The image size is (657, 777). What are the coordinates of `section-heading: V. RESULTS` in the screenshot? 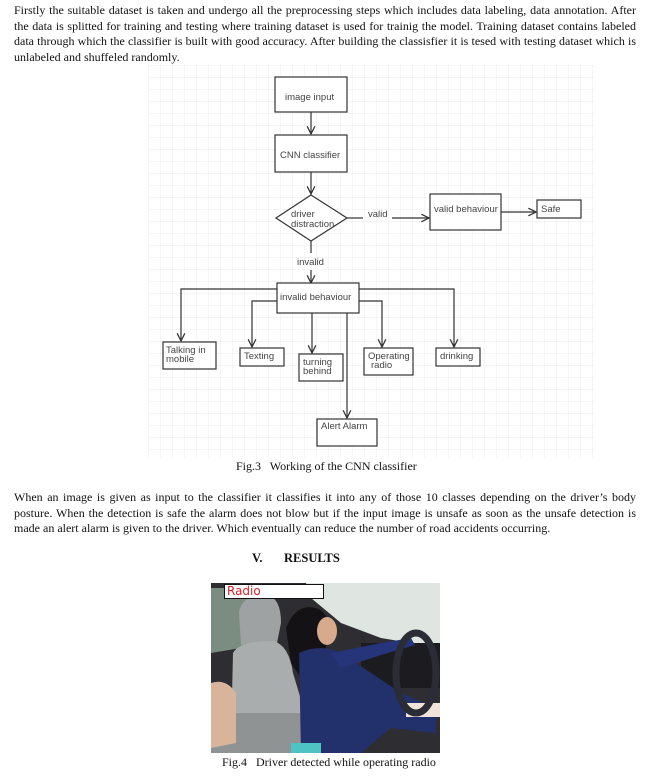 It's located at (296, 558).